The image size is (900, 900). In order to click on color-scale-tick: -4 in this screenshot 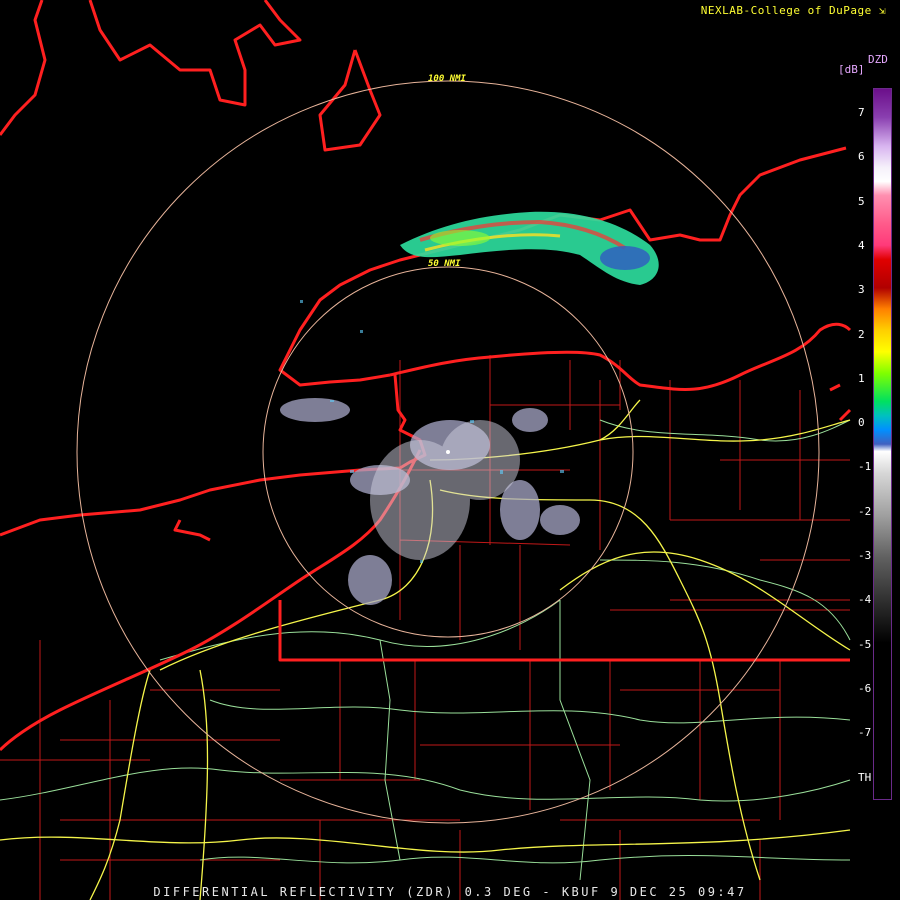, I will do `click(865, 599)`.